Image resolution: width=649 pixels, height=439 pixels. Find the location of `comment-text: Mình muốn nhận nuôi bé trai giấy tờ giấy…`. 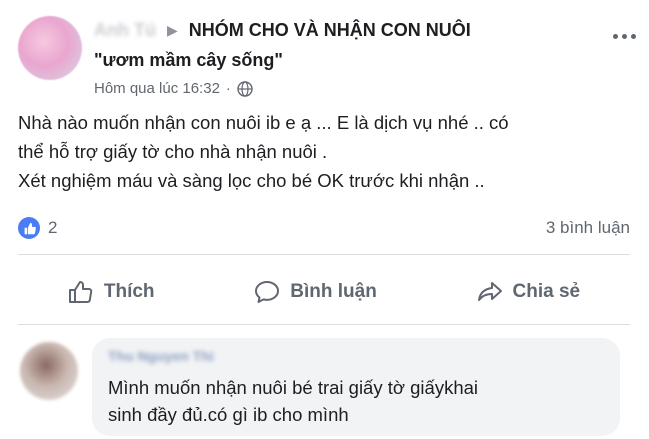

comment-text: Mình muốn nhận nuôi bé trai giấy tờ giấy… is located at coordinates (356, 401).